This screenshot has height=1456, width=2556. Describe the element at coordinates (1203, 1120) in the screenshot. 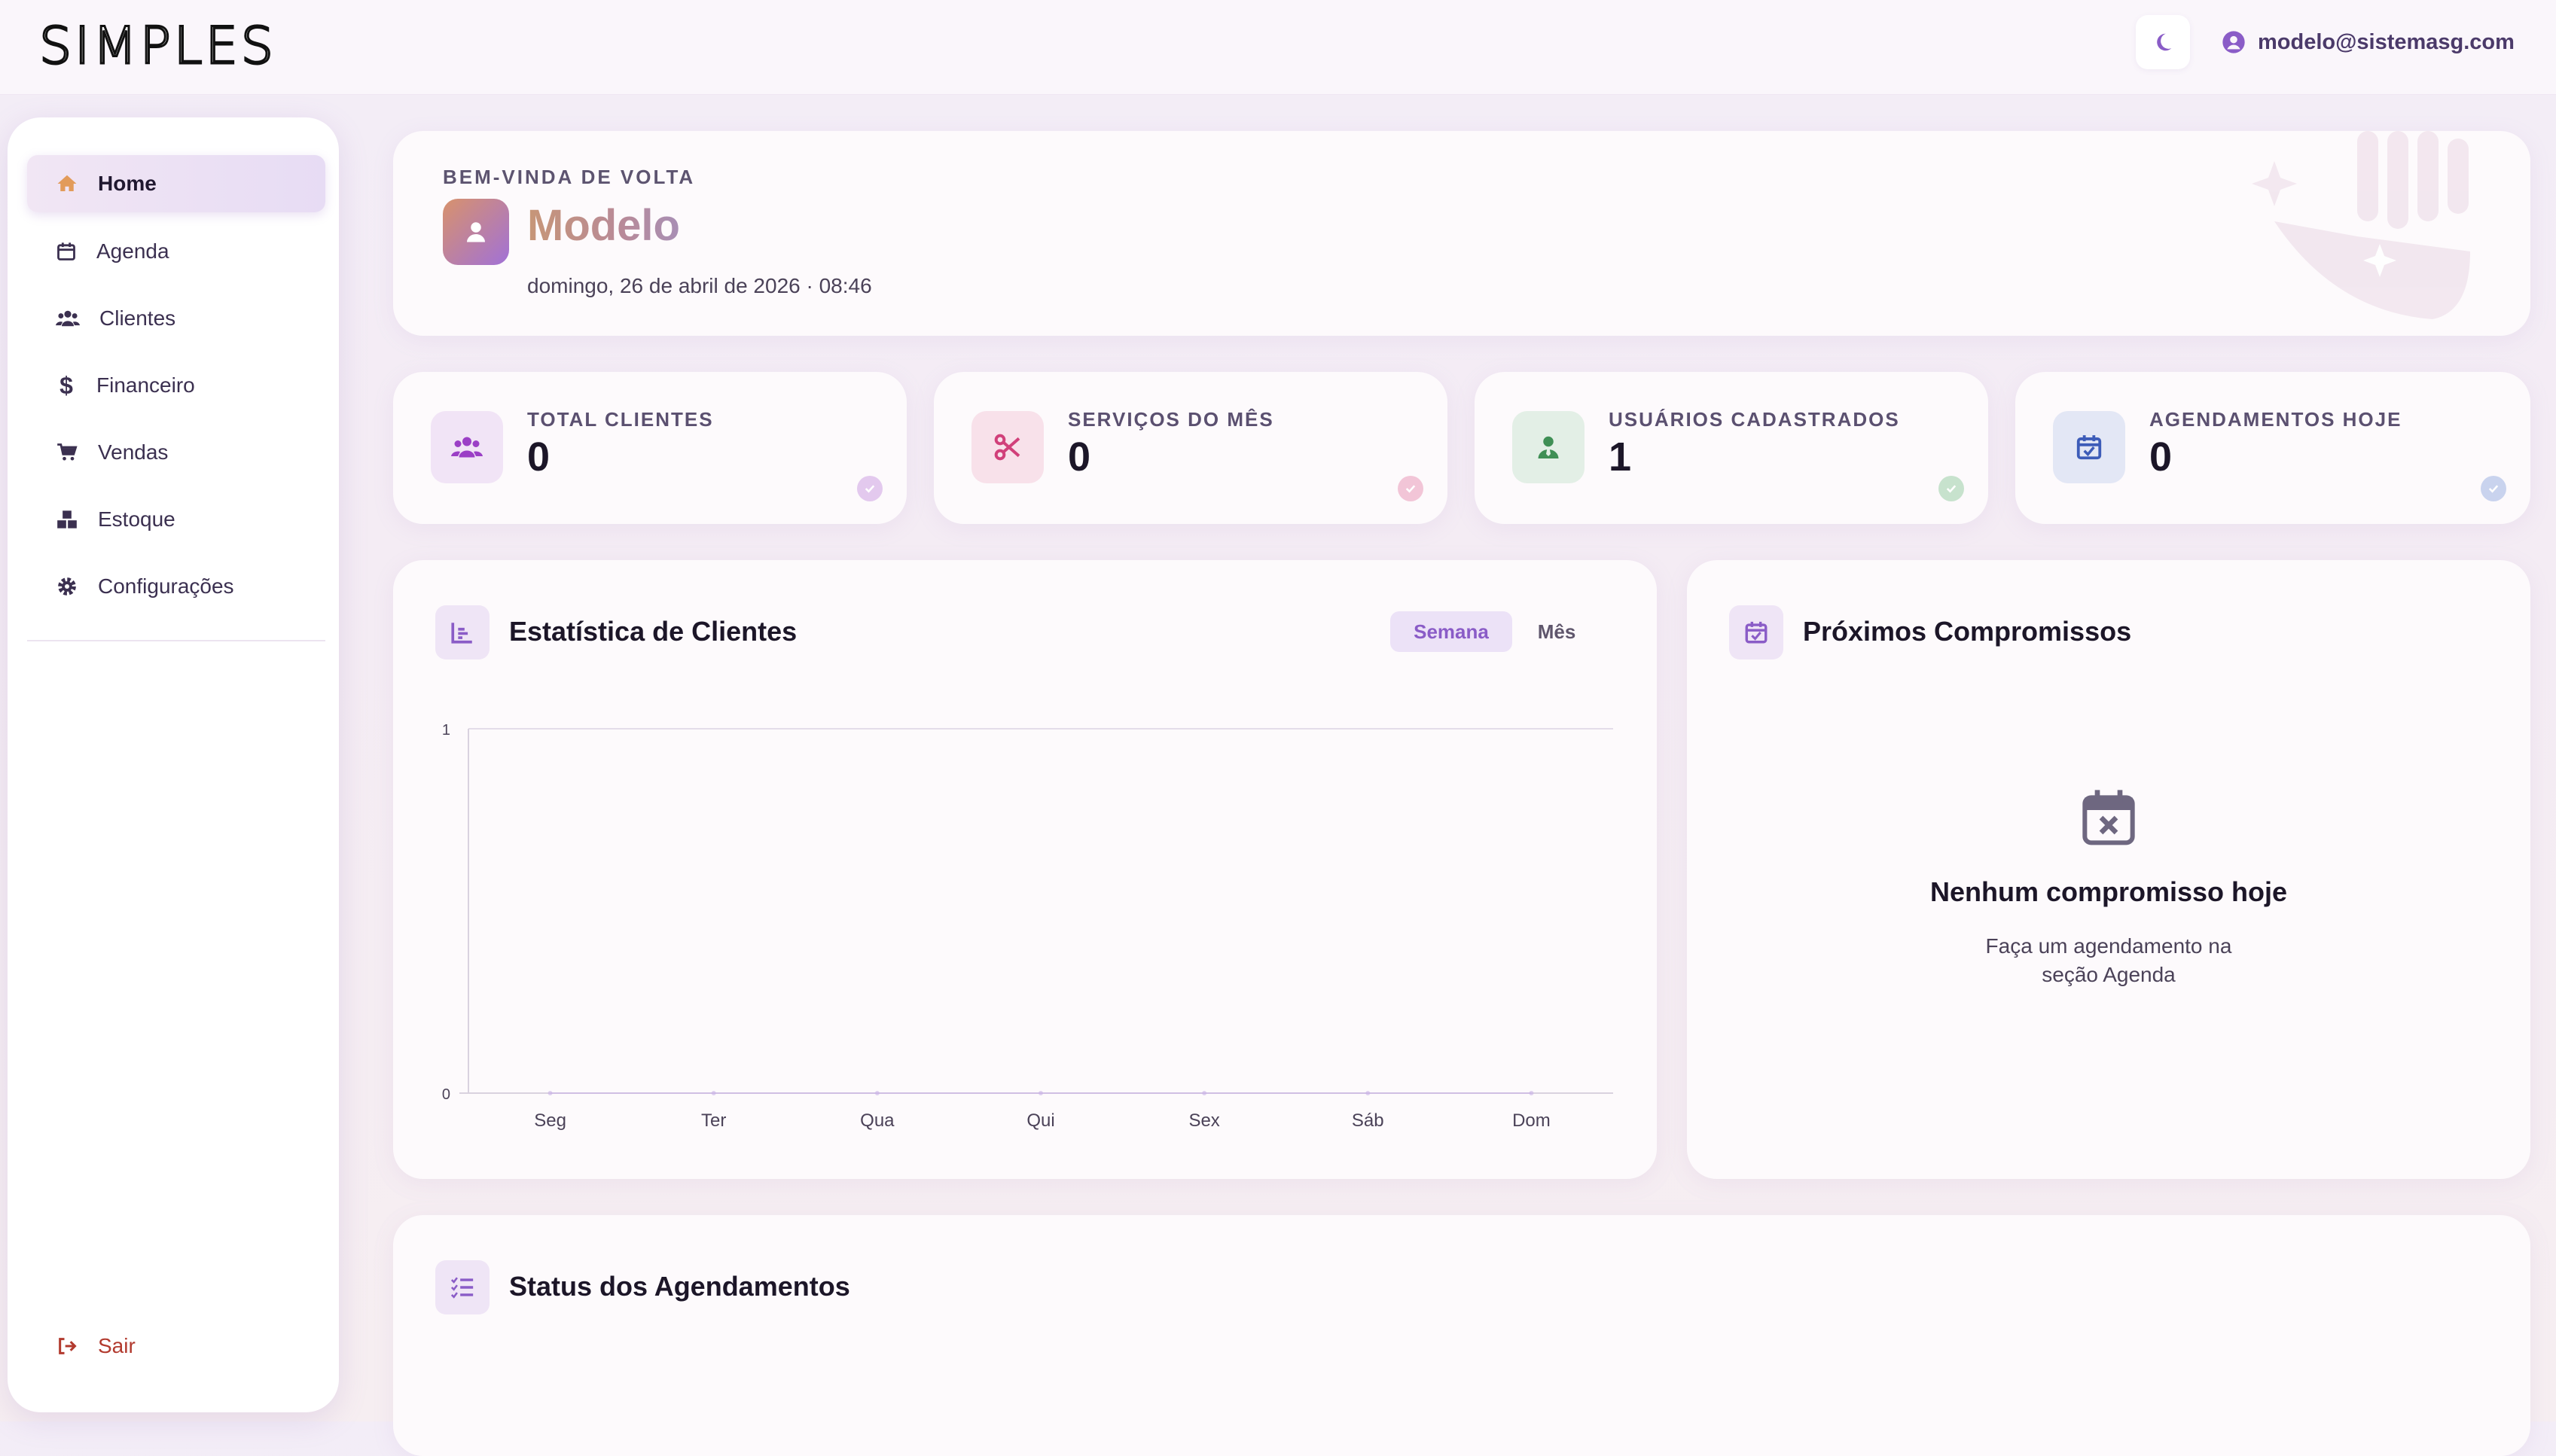

I see `x-tick-label: Sex` at that location.